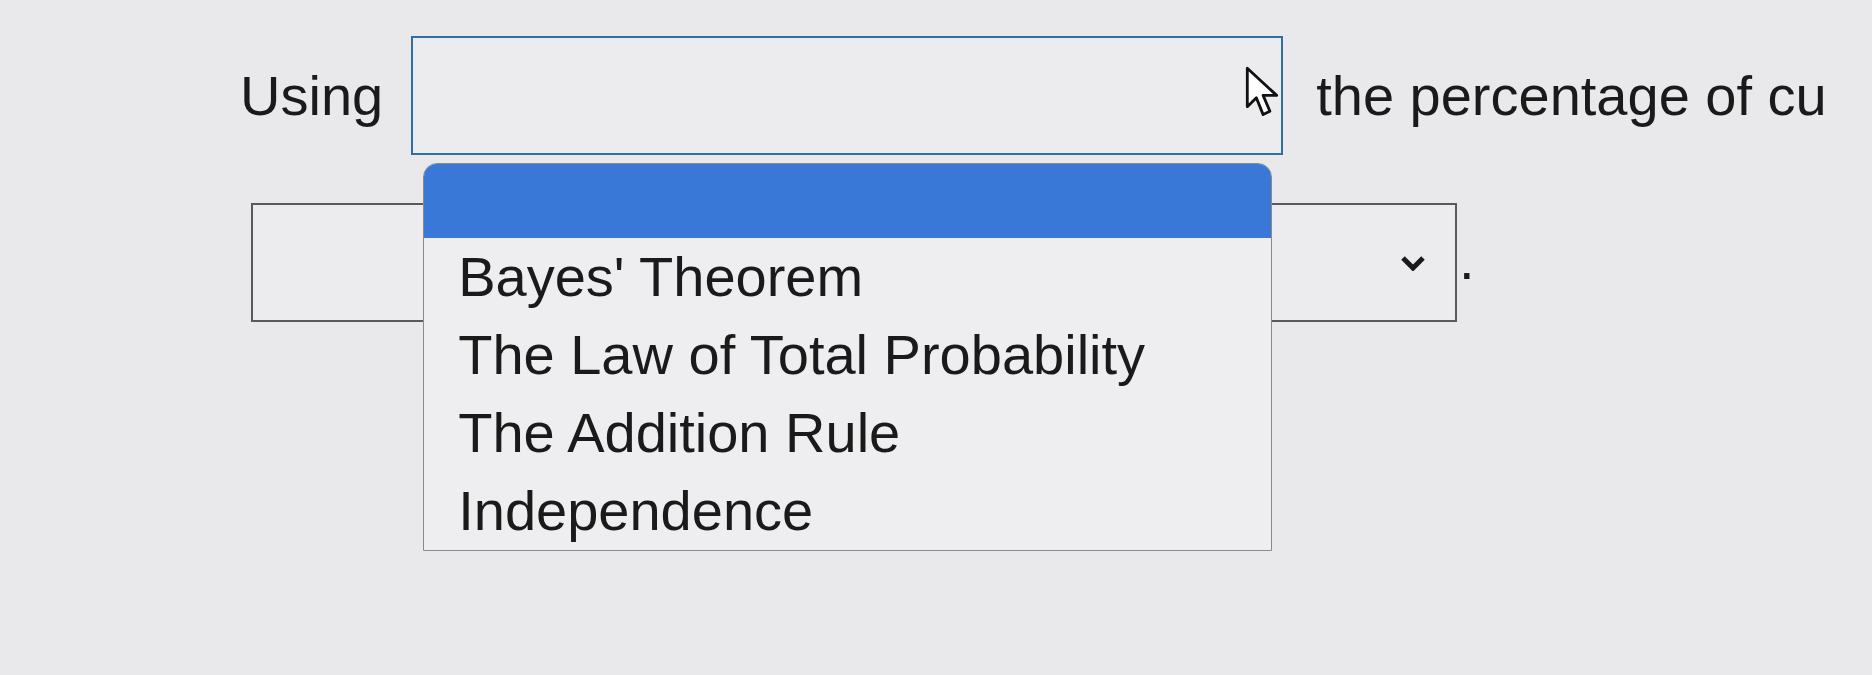 The width and height of the screenshot is (1872, 675). I want to click on dropdown-option: Bayes' Theorem, so click(848, 277).